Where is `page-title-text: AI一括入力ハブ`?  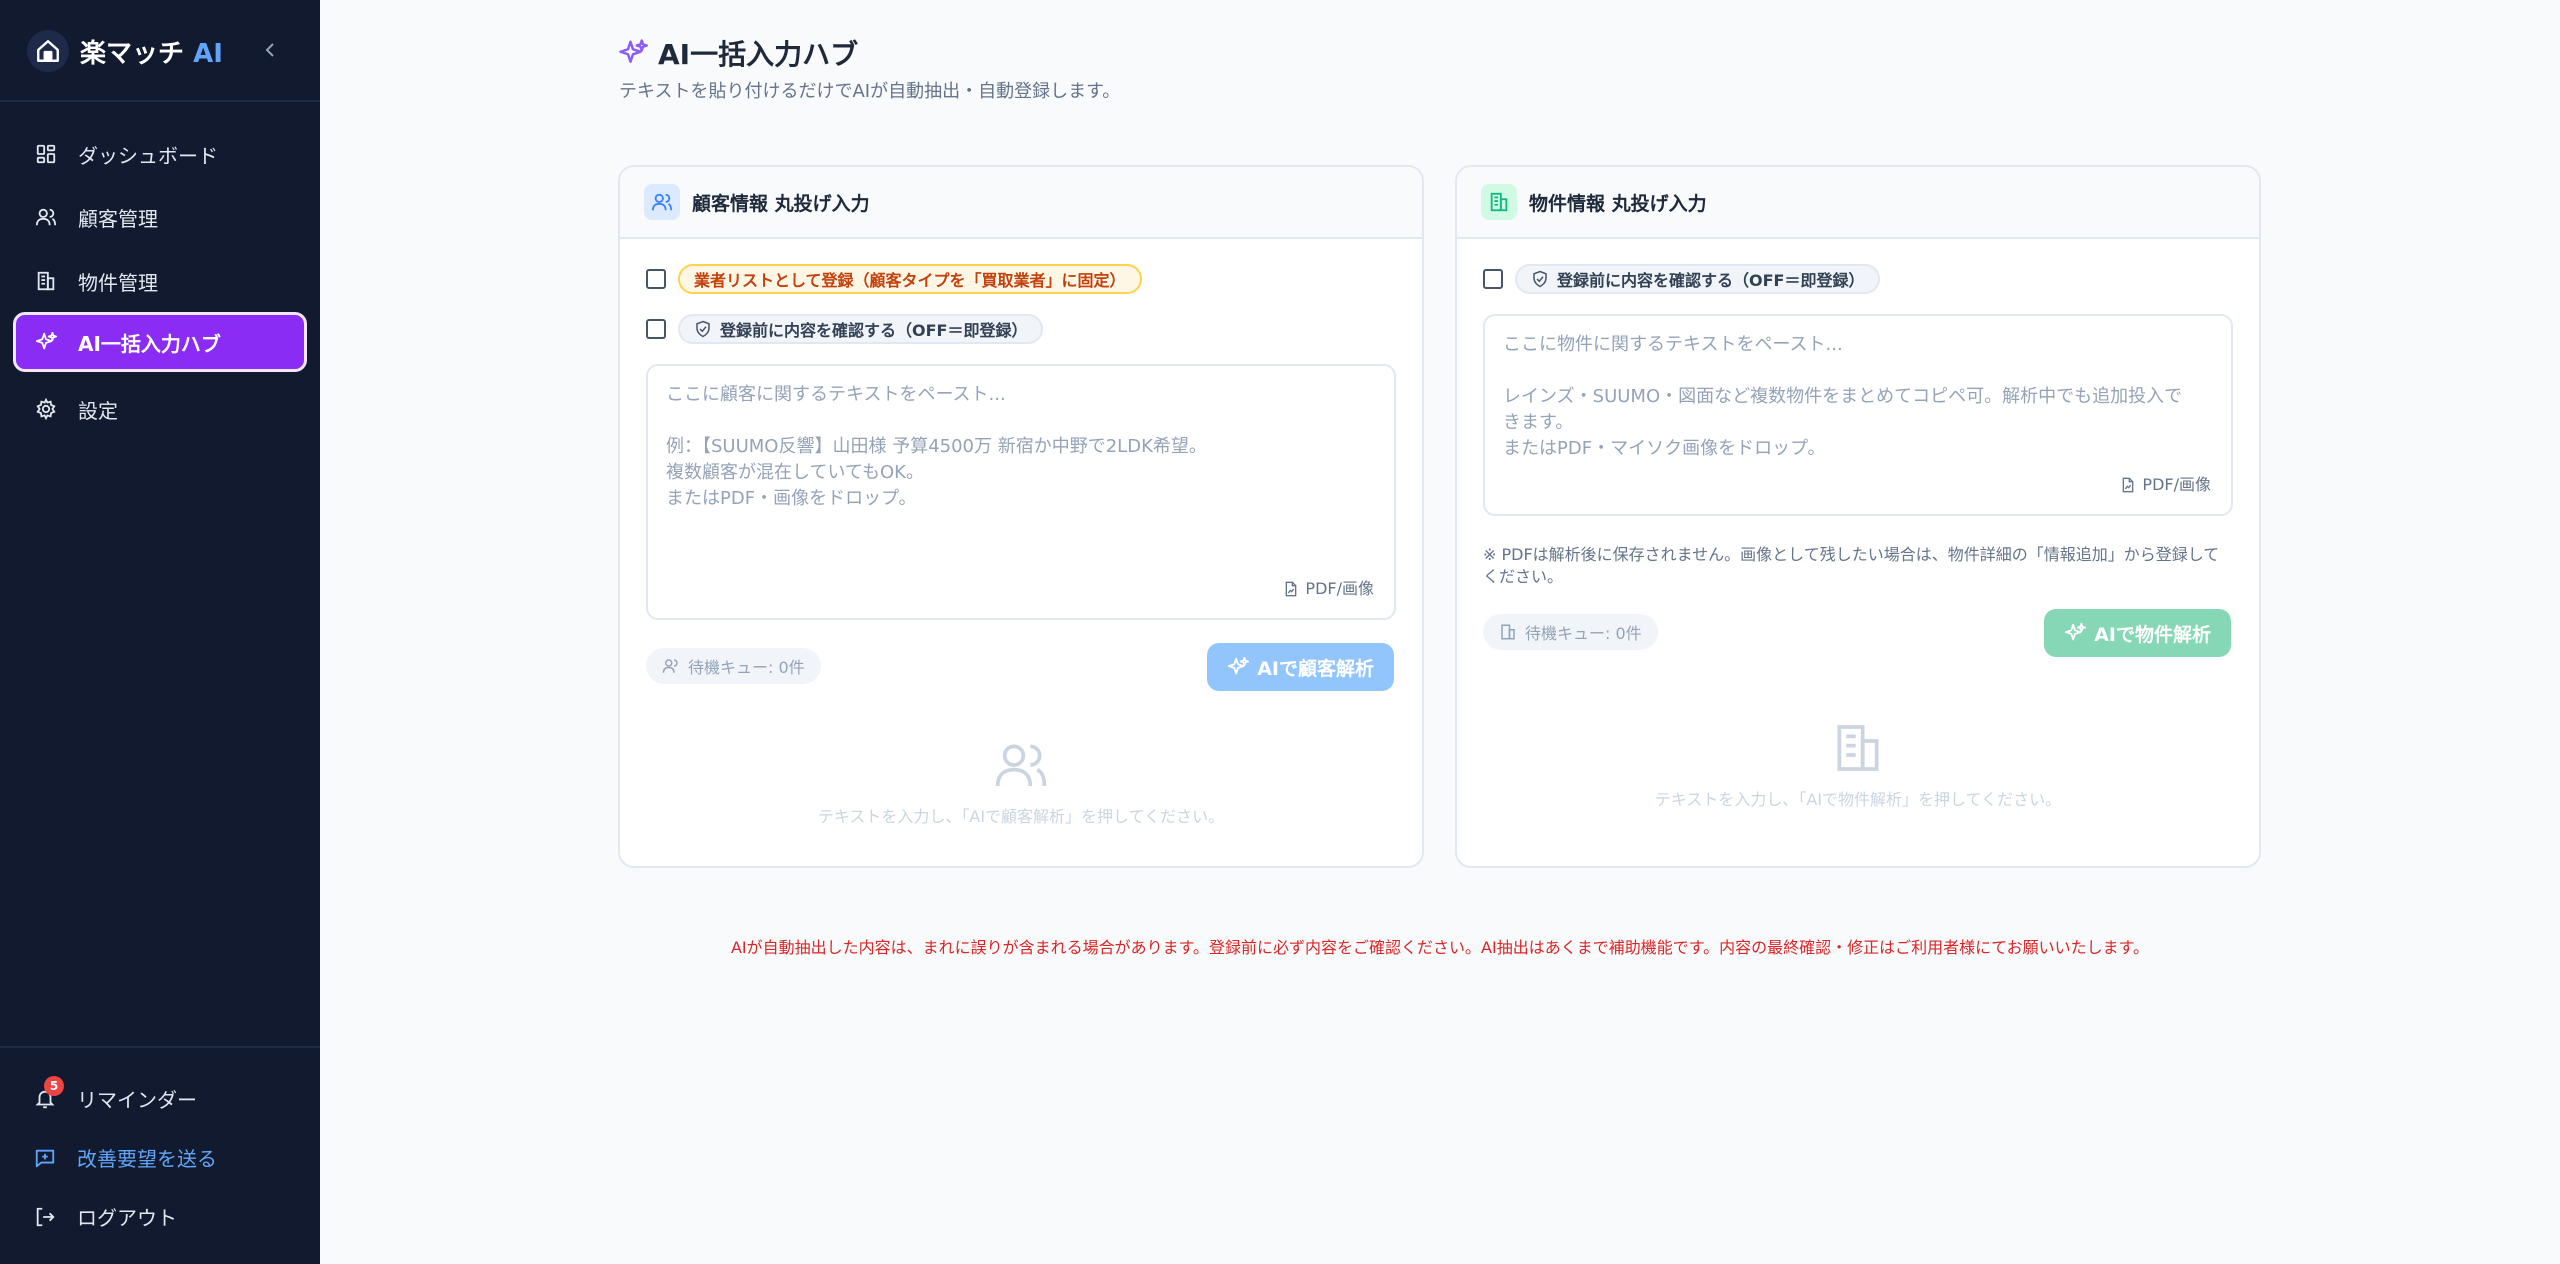
page-title-text: AI一括入力ハブ is located at coordinates (758, 54).